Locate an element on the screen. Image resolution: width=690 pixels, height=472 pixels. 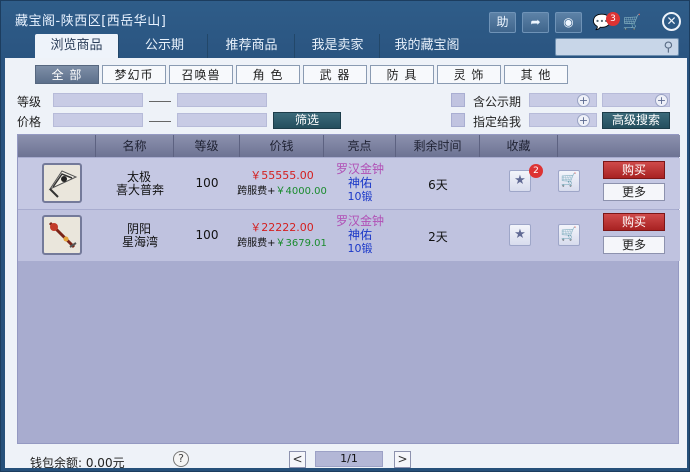
cart-button: 🛒 is located at coordinates (632, 22).